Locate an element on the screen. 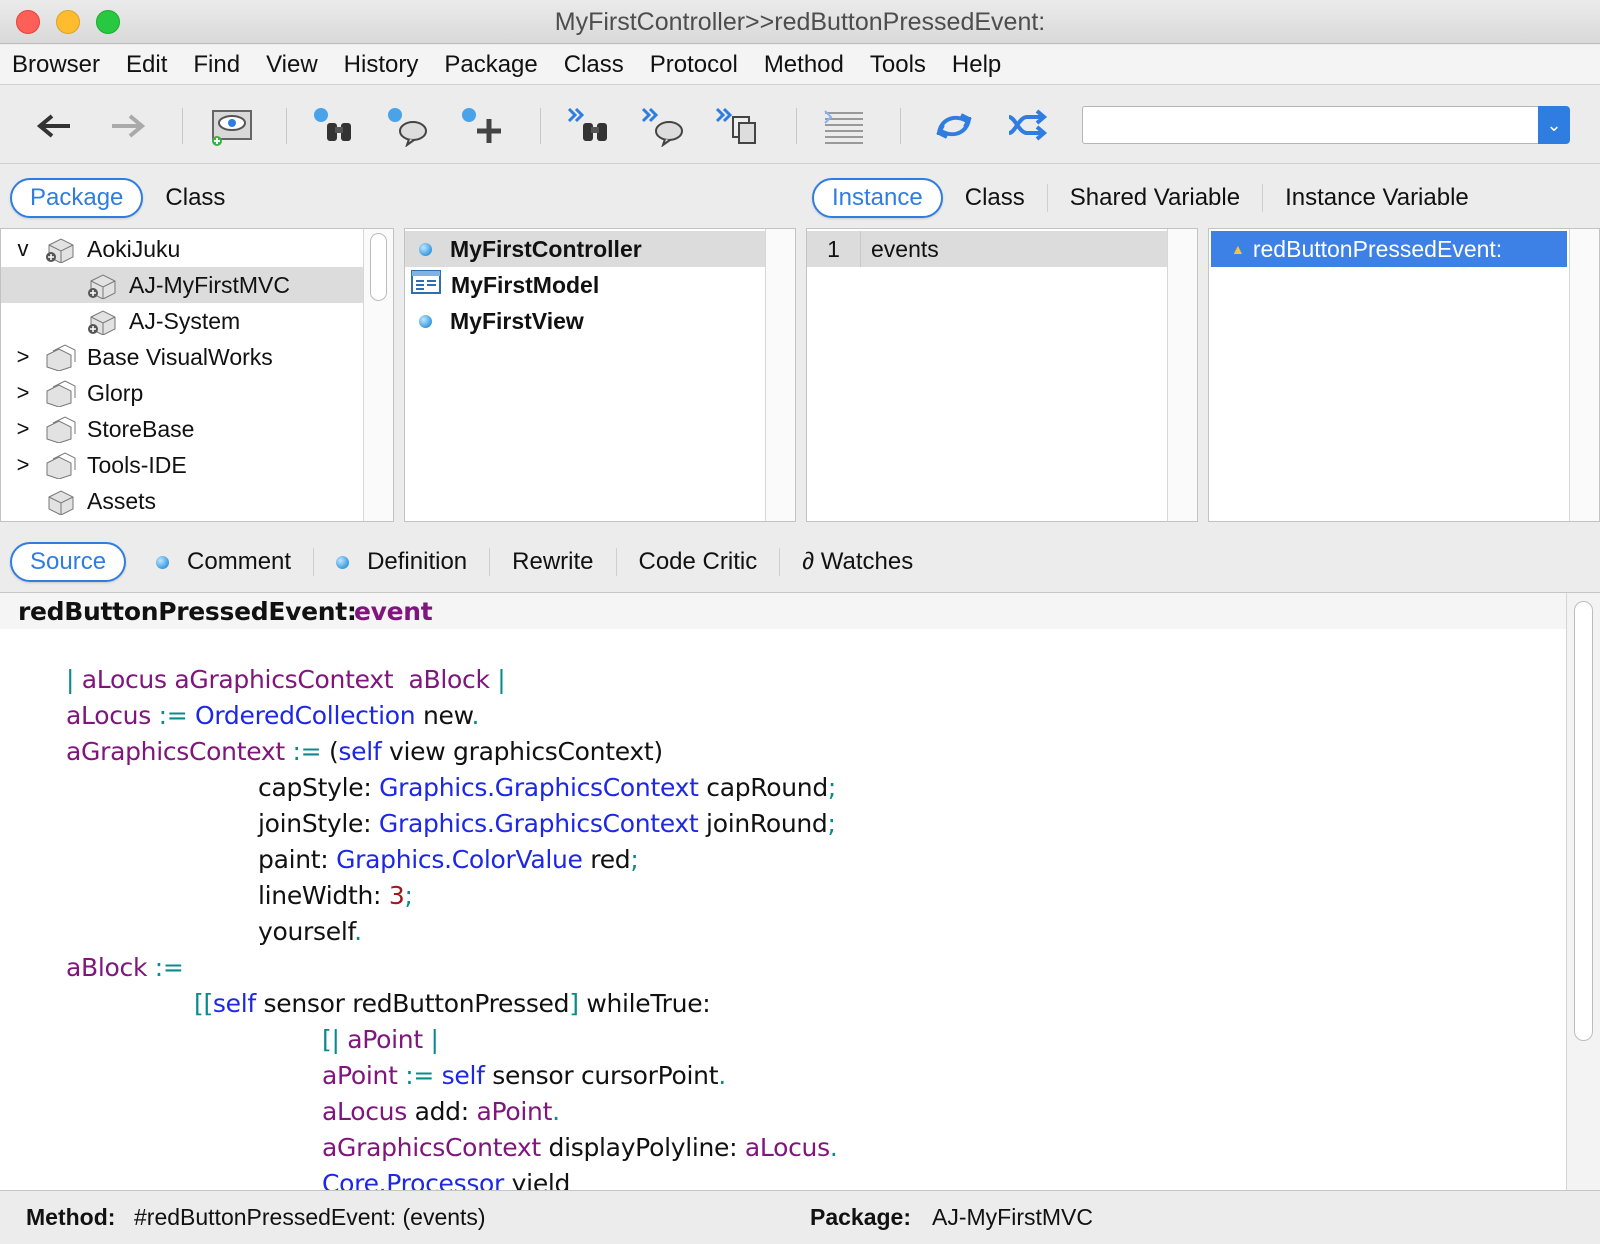  tab-comment: Comment is located at coordinates (219, 562).